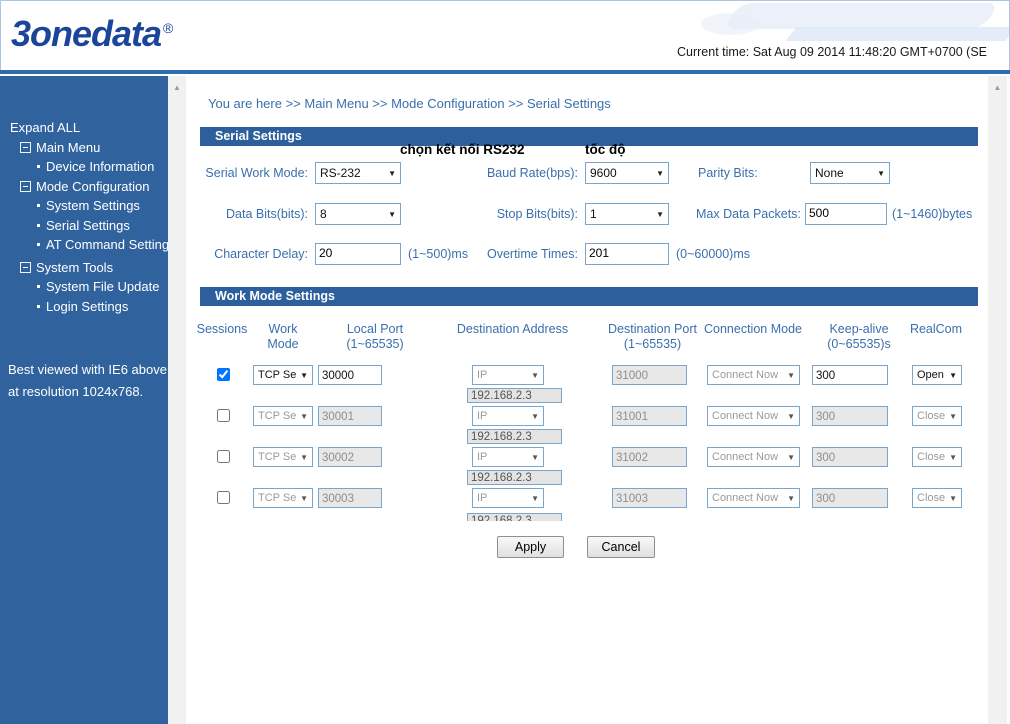 This screenshot has height=724, width=1010. I want to click on best-viewed-line1: Best viewed with IE6 above, so click(87, 369).